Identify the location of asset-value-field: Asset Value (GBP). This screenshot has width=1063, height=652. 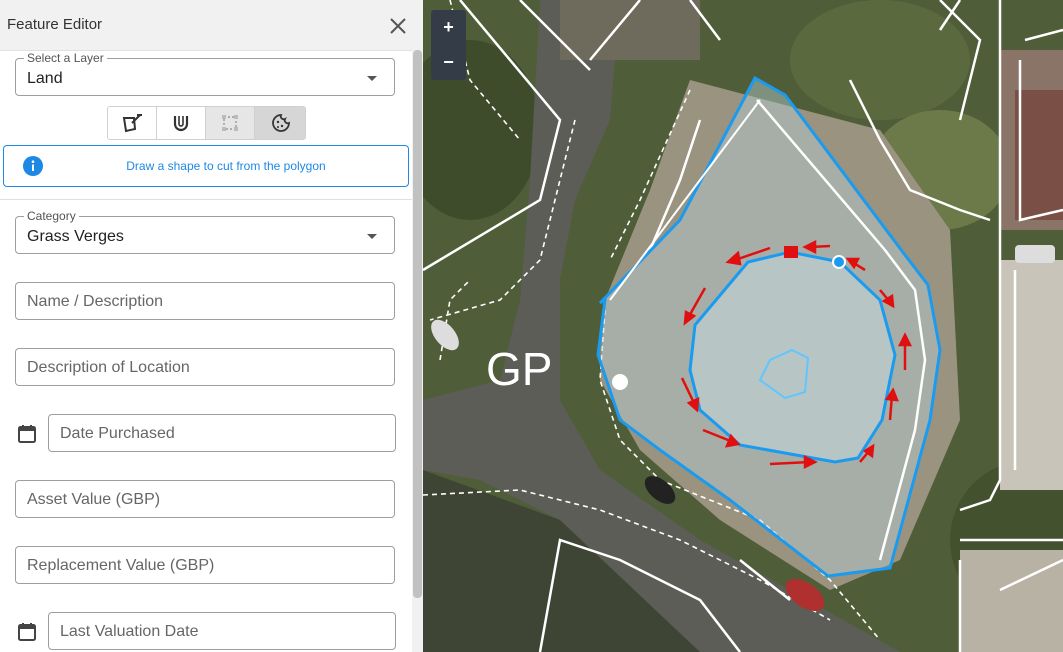
(205, 499).